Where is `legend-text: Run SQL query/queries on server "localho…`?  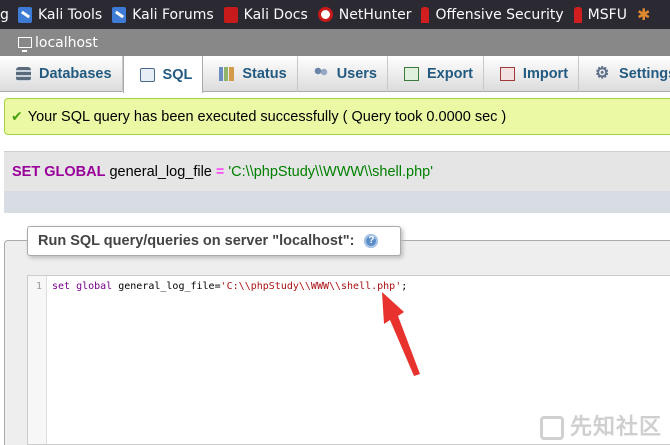
legend-text: Run SQL query/queries on server "localho… is located at coordinates (196, 241).